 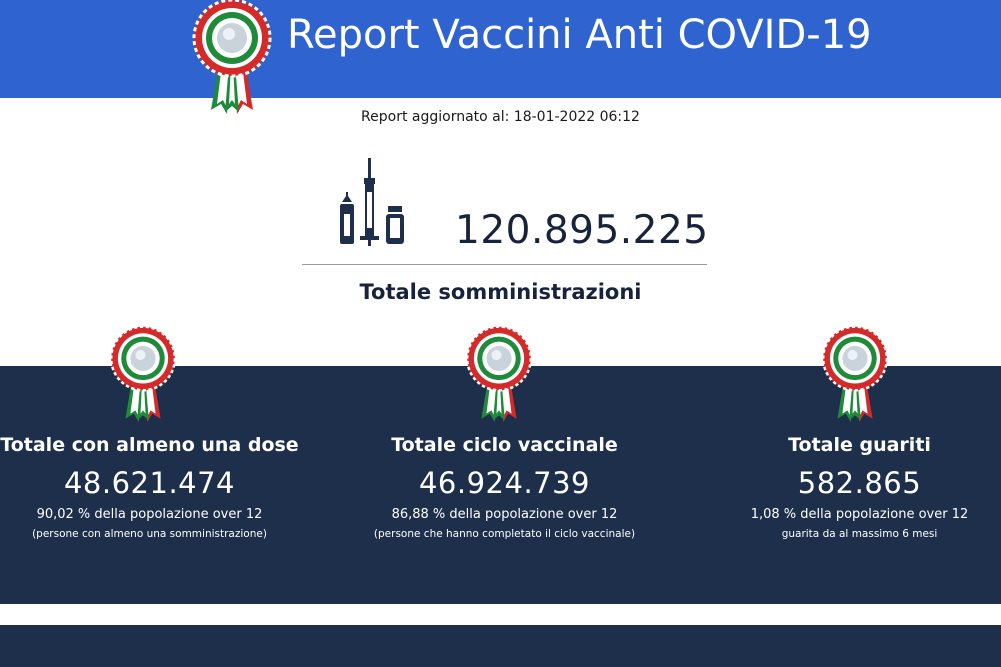 I want to click on vaccine-syringe-vials-icon, so click(x=372, y=202).